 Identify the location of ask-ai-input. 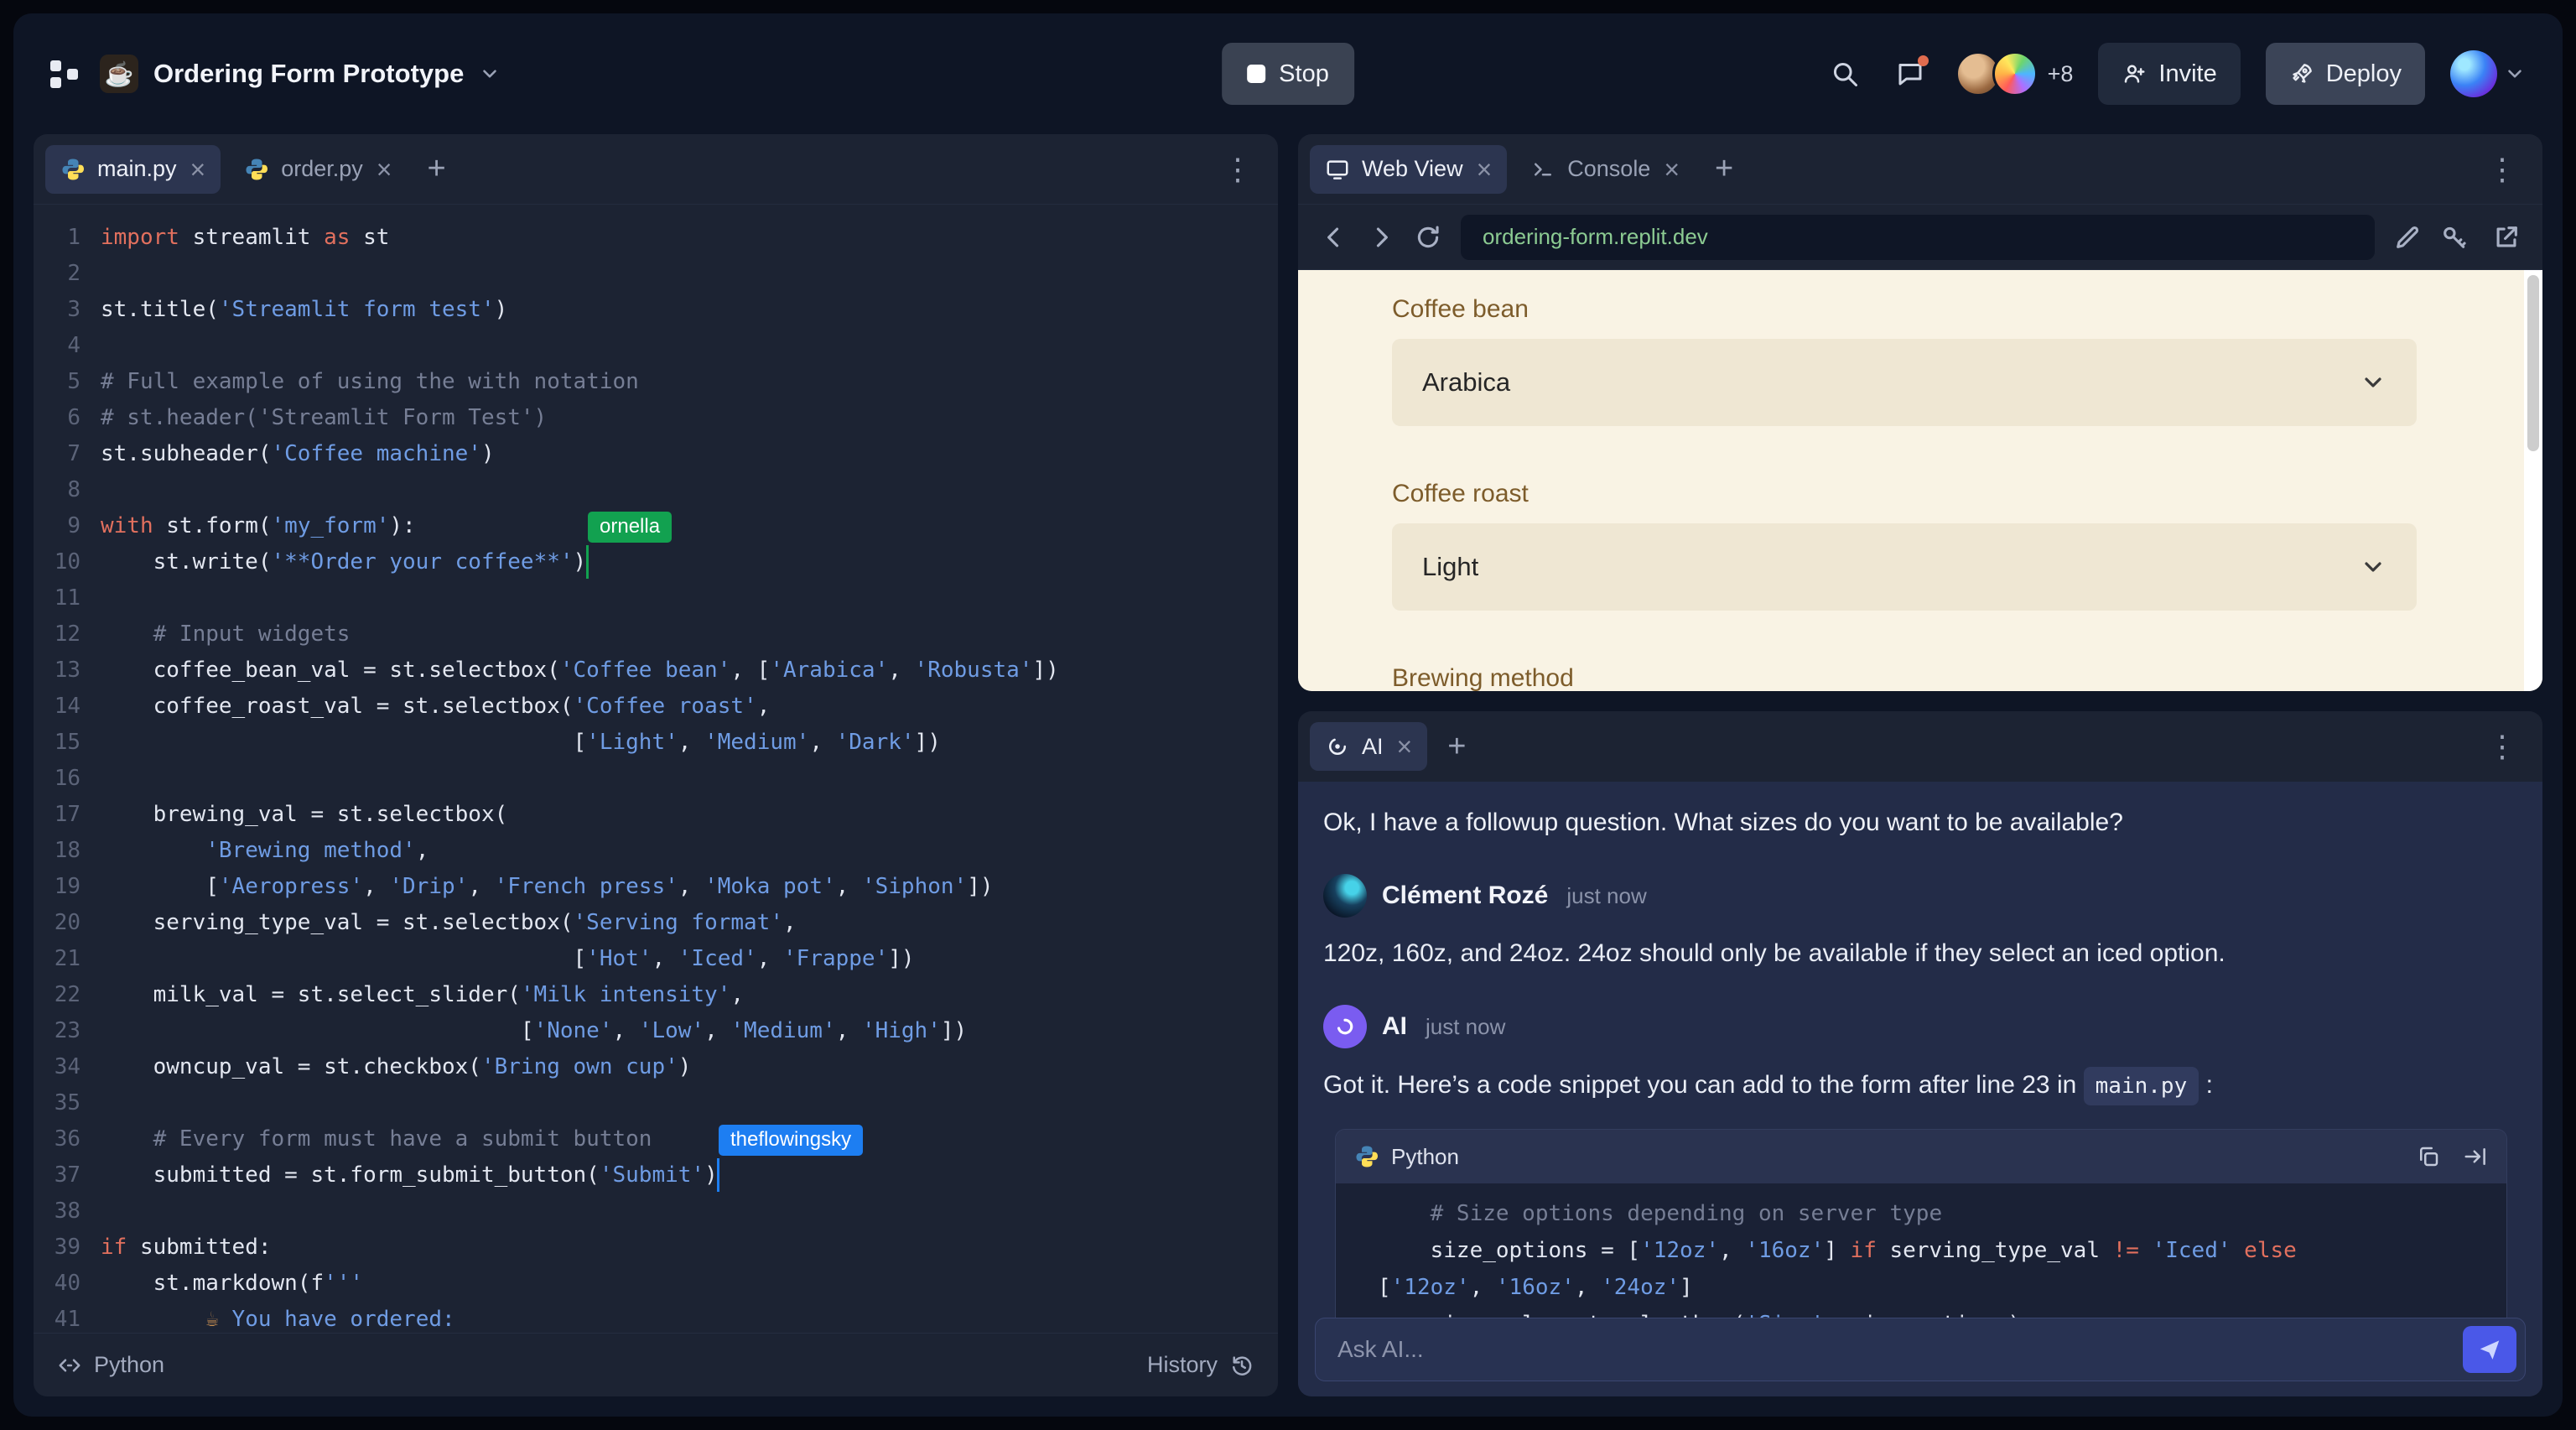
(1900, 1349).